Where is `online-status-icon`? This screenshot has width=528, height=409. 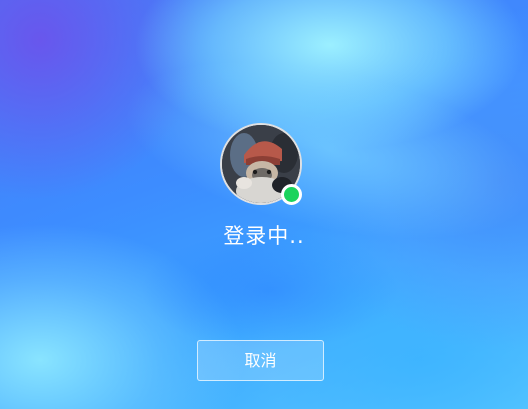 online-status-icon is located at coordinates (291, 194).